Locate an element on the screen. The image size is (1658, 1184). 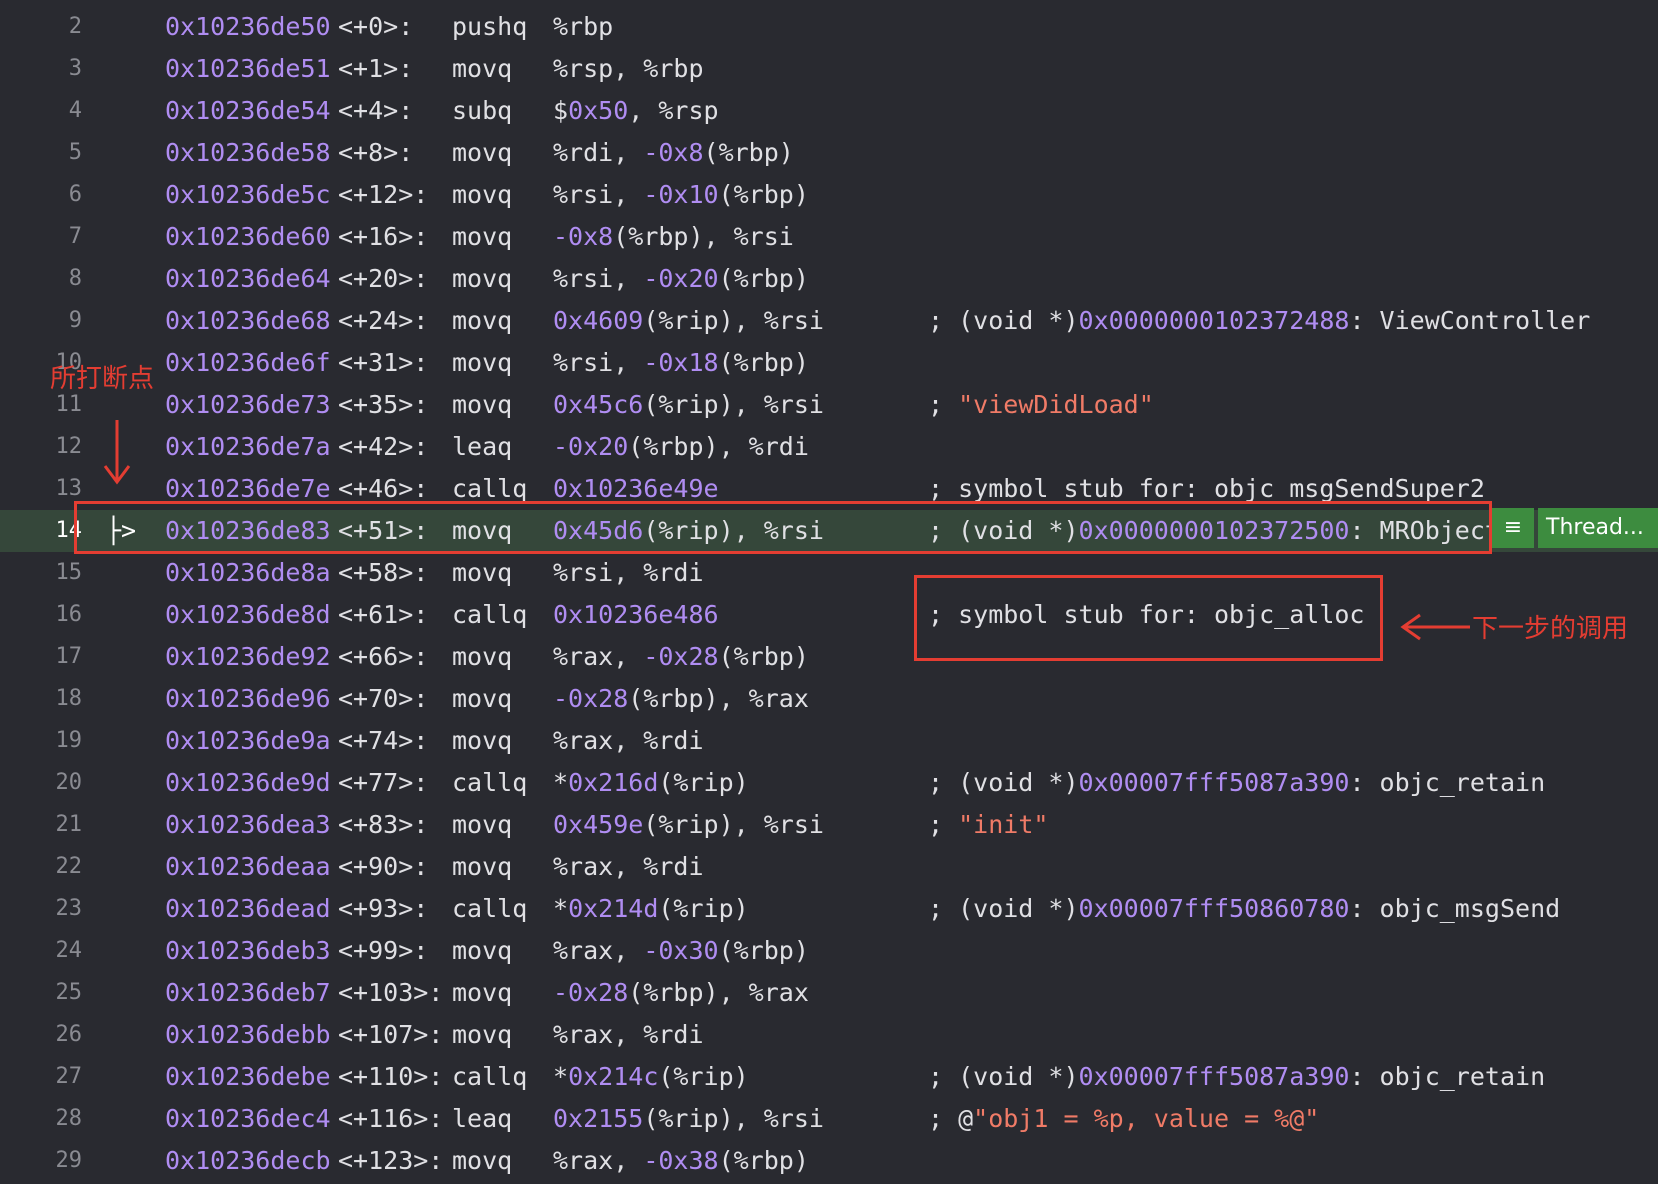
line-number: 2 is located at coordinates (41, 27).